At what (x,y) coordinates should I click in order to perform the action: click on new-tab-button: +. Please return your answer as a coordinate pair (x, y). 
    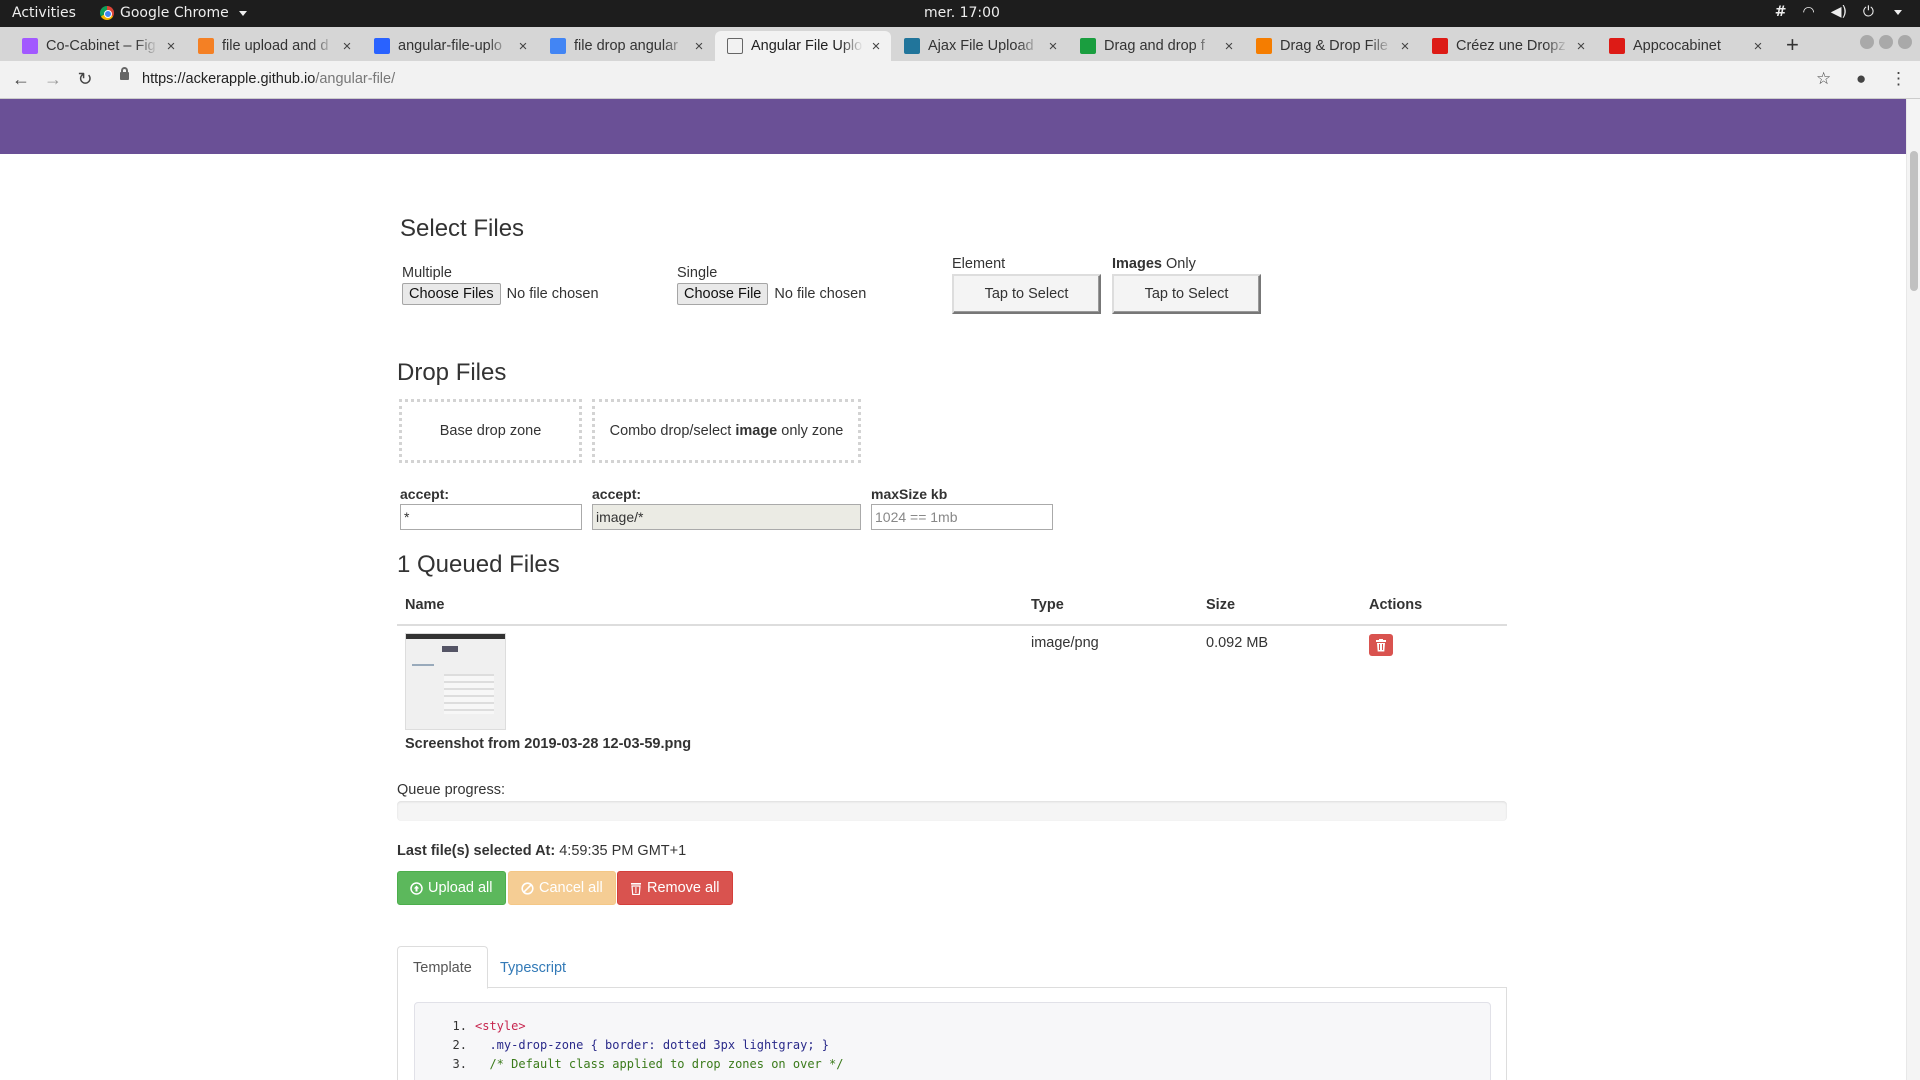
    Looking at the image, I should click on (1792, 45).